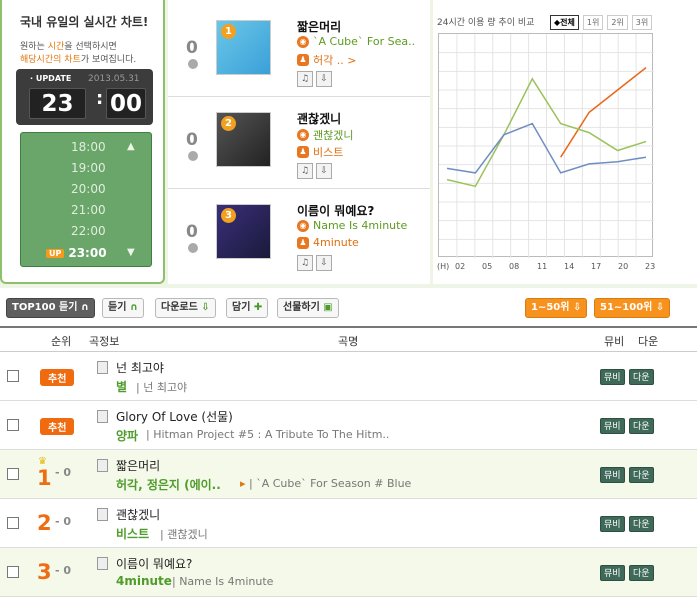 The width and height of the screenshot is (697, 599). Describe the element at coordinates (593, 22) in the screenshot. I see `legend-rank1: 1위` at that location.